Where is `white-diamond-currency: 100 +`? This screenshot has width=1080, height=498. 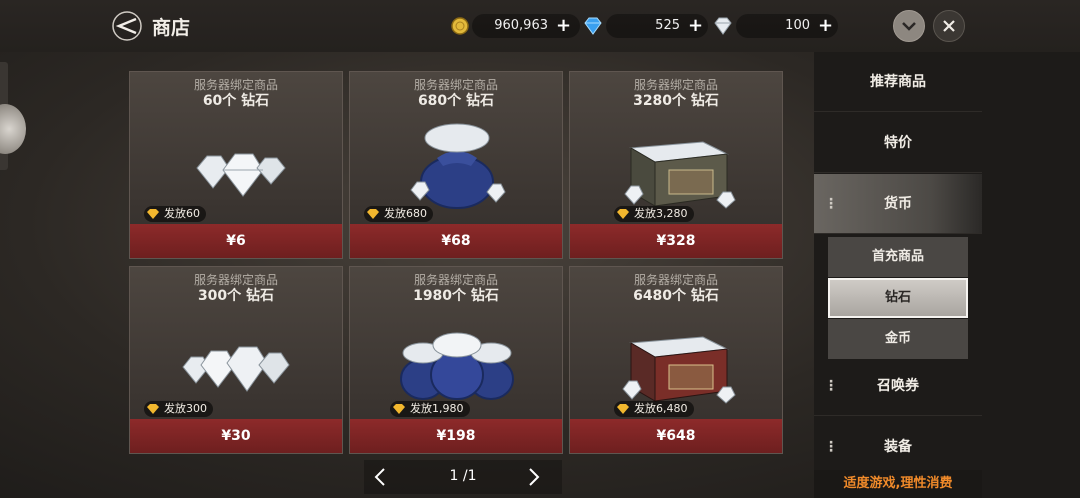
white-diamond-currency: 100 + is located at coordinates (775, 26).